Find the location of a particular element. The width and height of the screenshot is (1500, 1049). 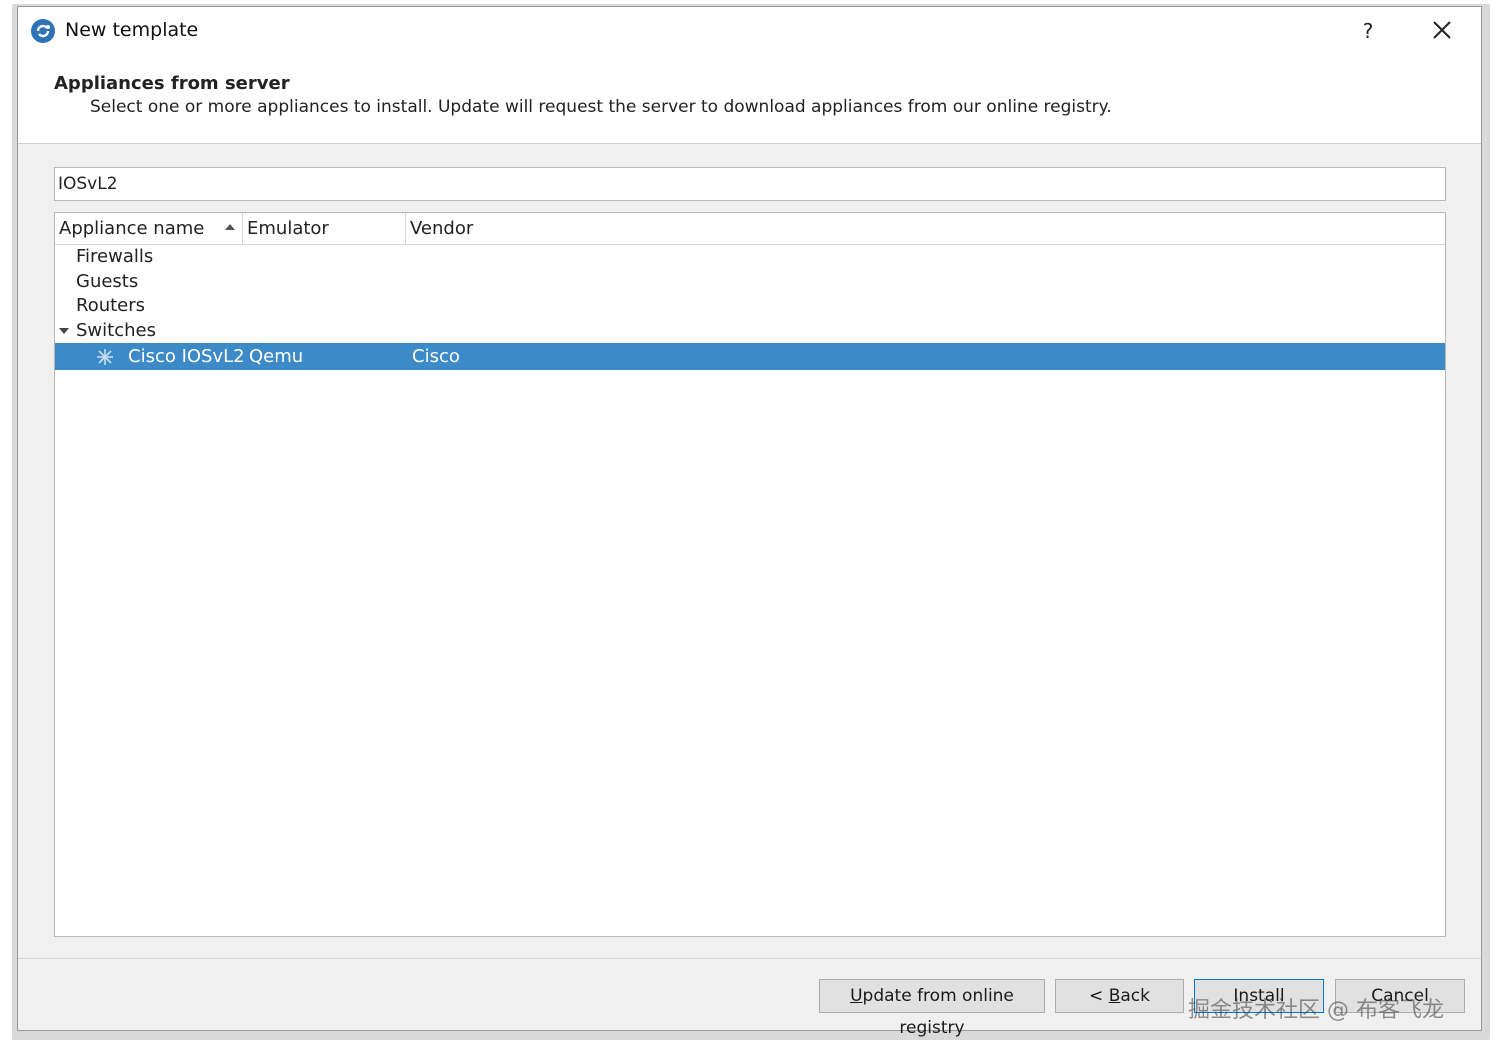

button-label: pdate from online registry is located at coordinates (938, 1012).